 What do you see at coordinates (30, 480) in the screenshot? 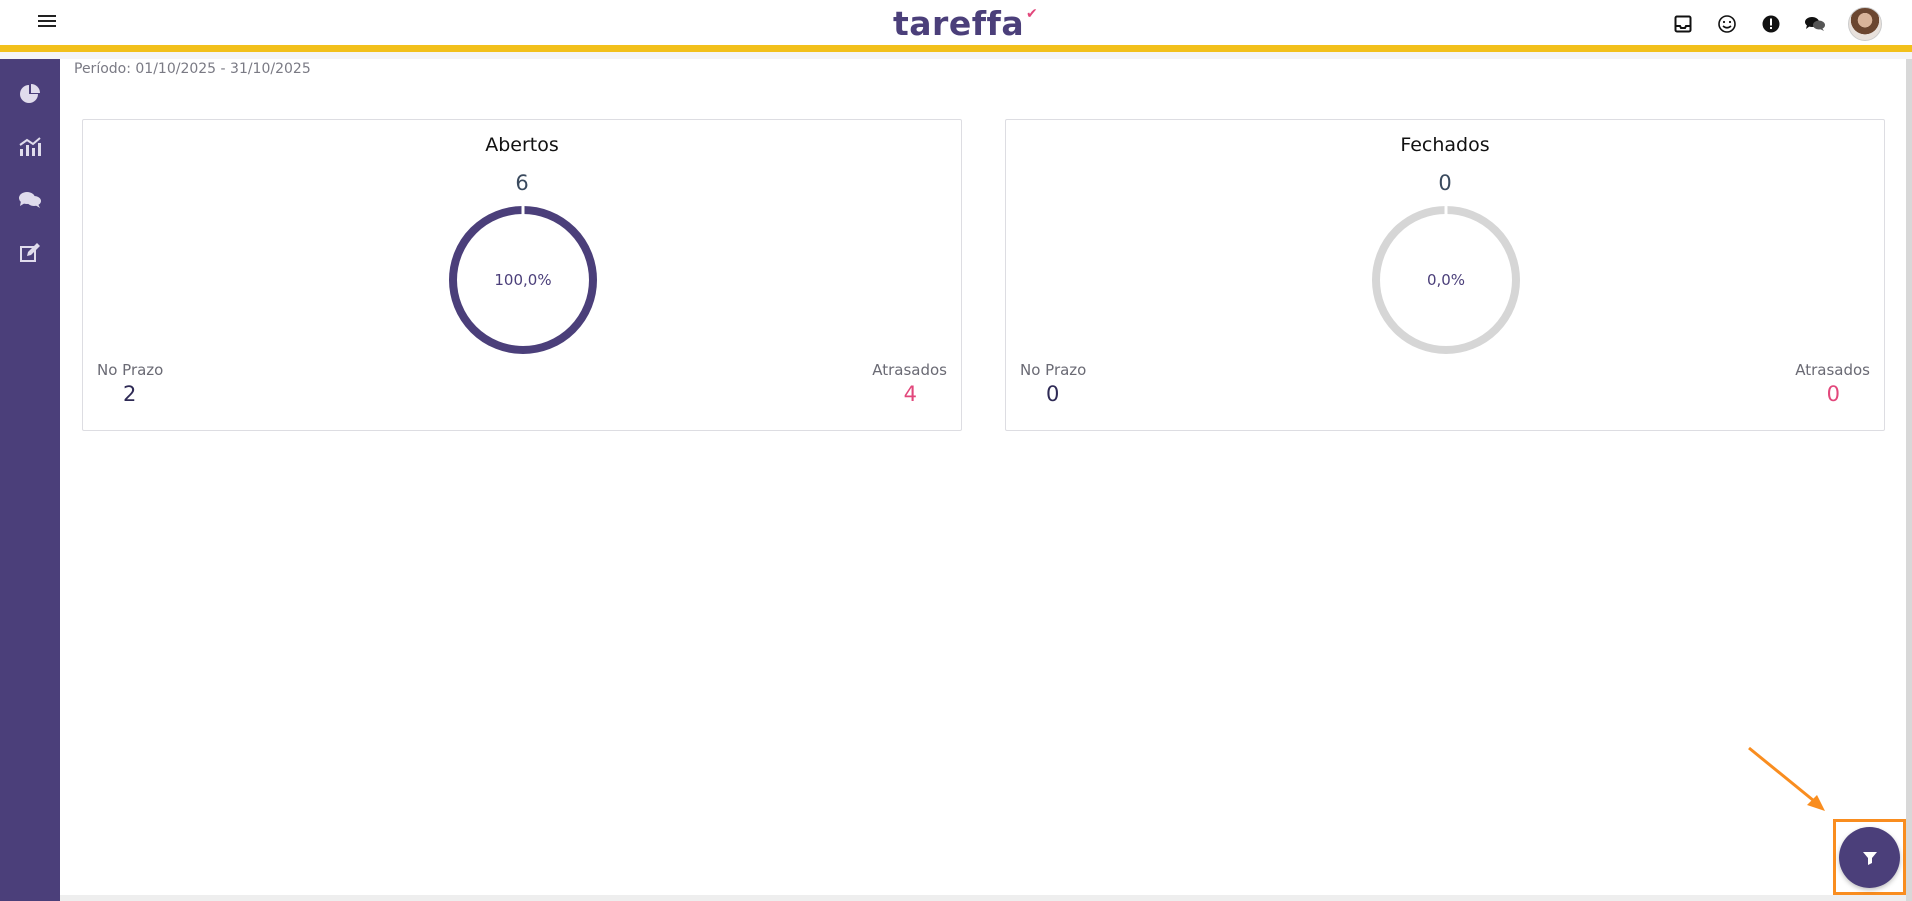
I see `sidebar` at bounding box center [30, 480].